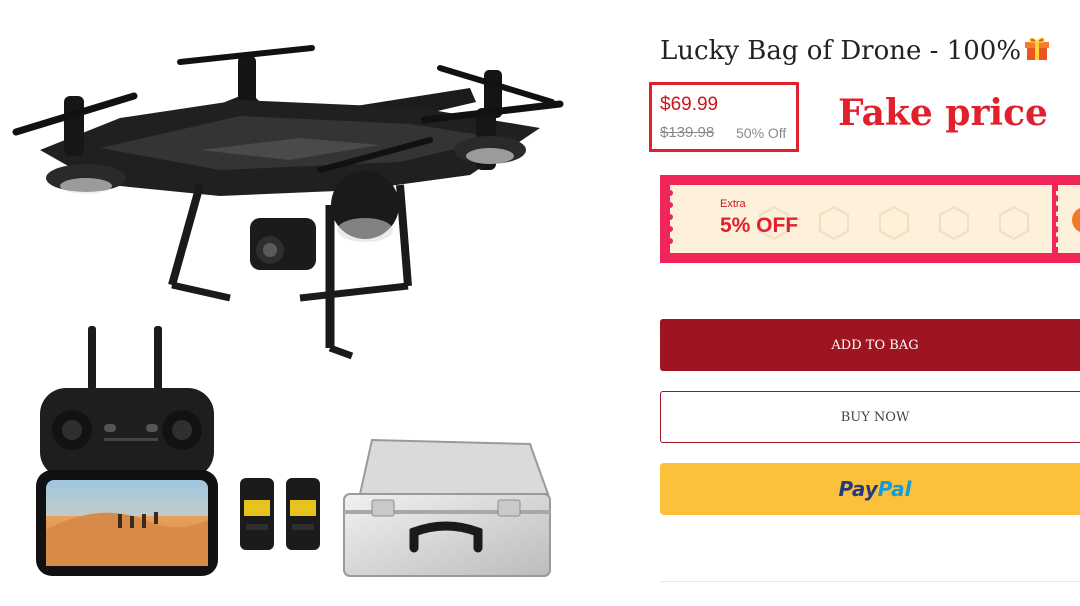  I want to click on coupon-claim-stub, so click(1068, 219).